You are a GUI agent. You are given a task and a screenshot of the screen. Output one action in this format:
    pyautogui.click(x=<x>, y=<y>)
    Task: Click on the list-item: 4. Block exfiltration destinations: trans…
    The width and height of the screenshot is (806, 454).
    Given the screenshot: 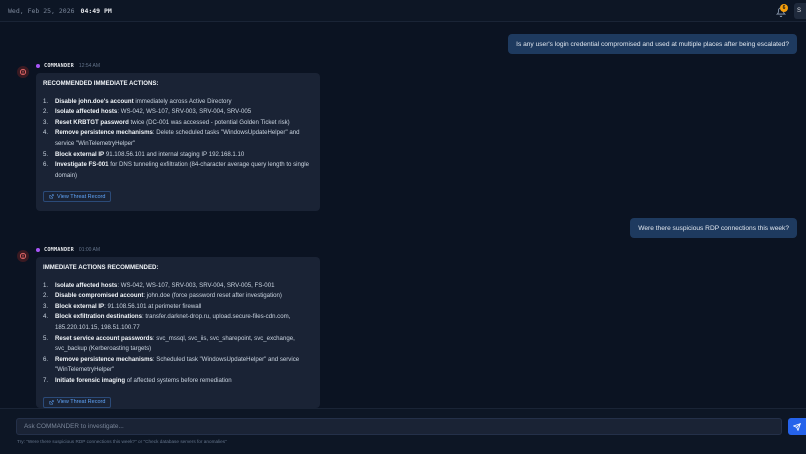 What is the action you would take?
    pyautogui.click(x=167, y=322)
    